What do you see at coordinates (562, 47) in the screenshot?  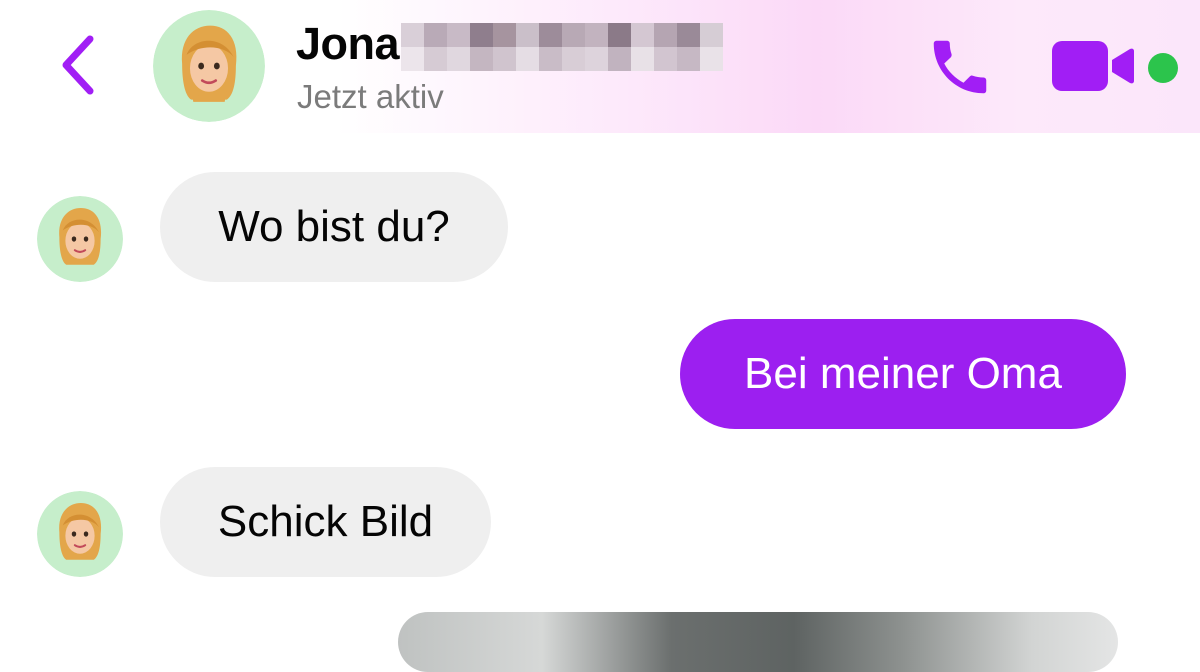 I see `name-redaction-blur` at bounding box center [562, 47].